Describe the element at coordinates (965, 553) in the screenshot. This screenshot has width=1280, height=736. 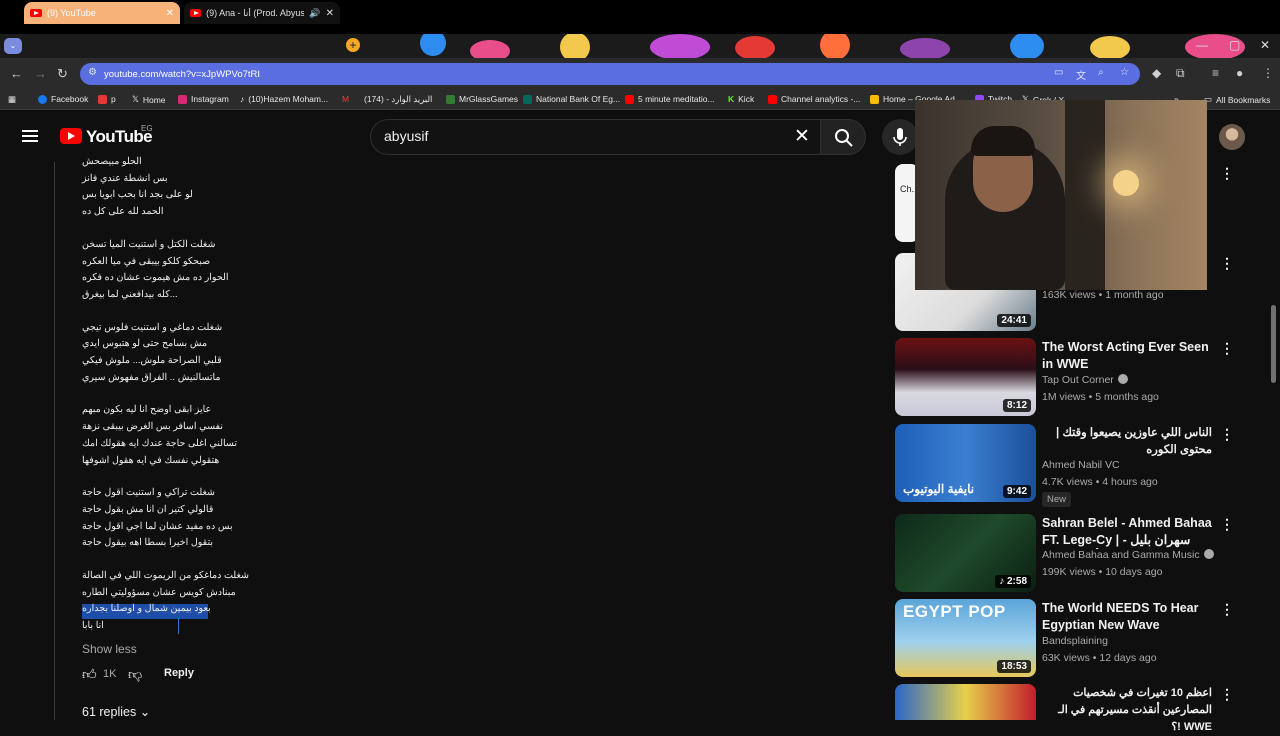
I see `video-thumbnail: ♪ 2:58` at that location.